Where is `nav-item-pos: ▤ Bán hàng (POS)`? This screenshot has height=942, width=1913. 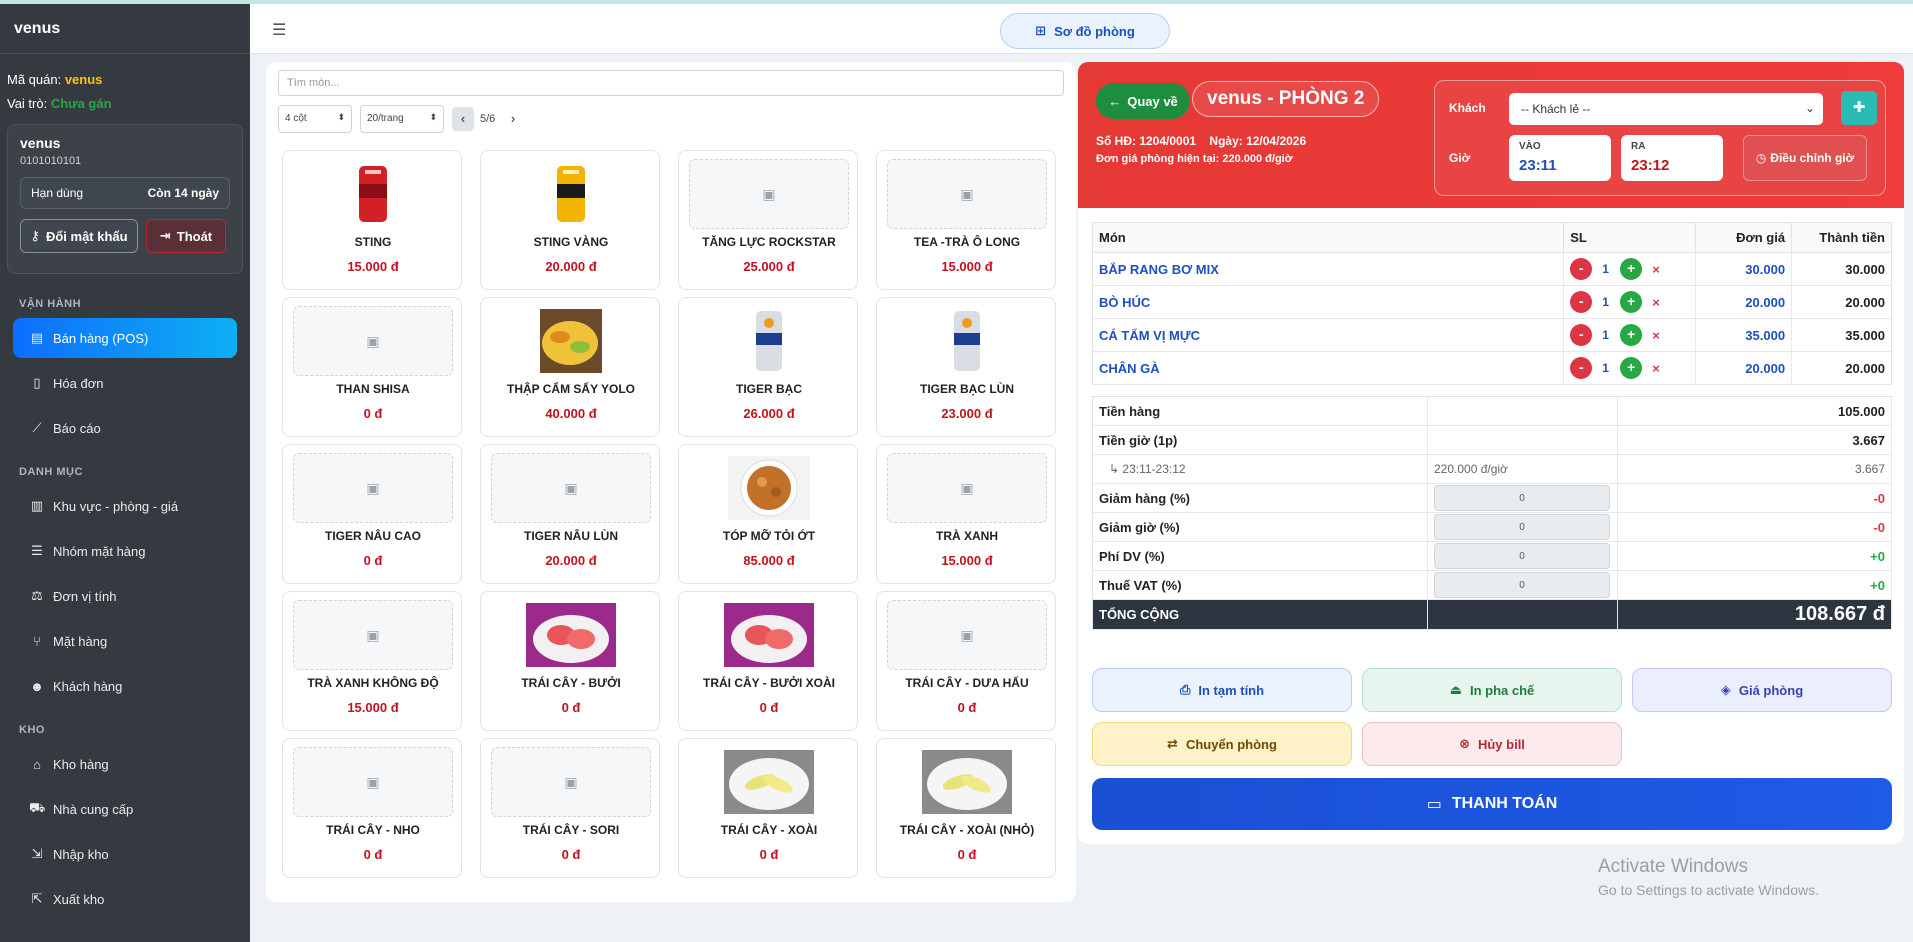
nav-item-pos: ▤ Bán hàng (POS) is located at coordinates (125, 338).